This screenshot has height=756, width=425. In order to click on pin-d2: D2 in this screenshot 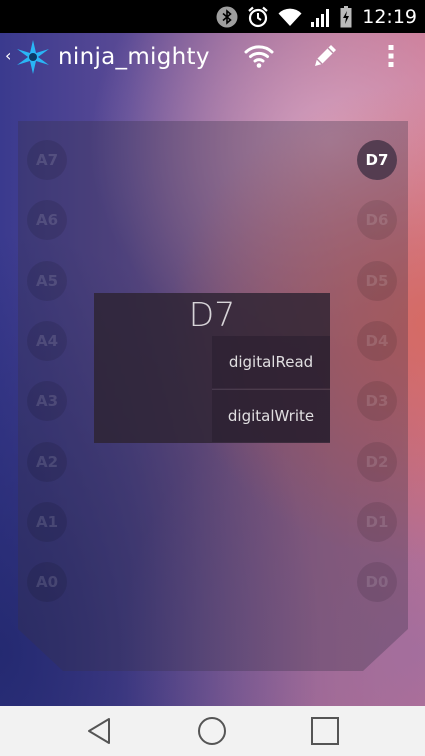, I will do `click(377, 462)`.